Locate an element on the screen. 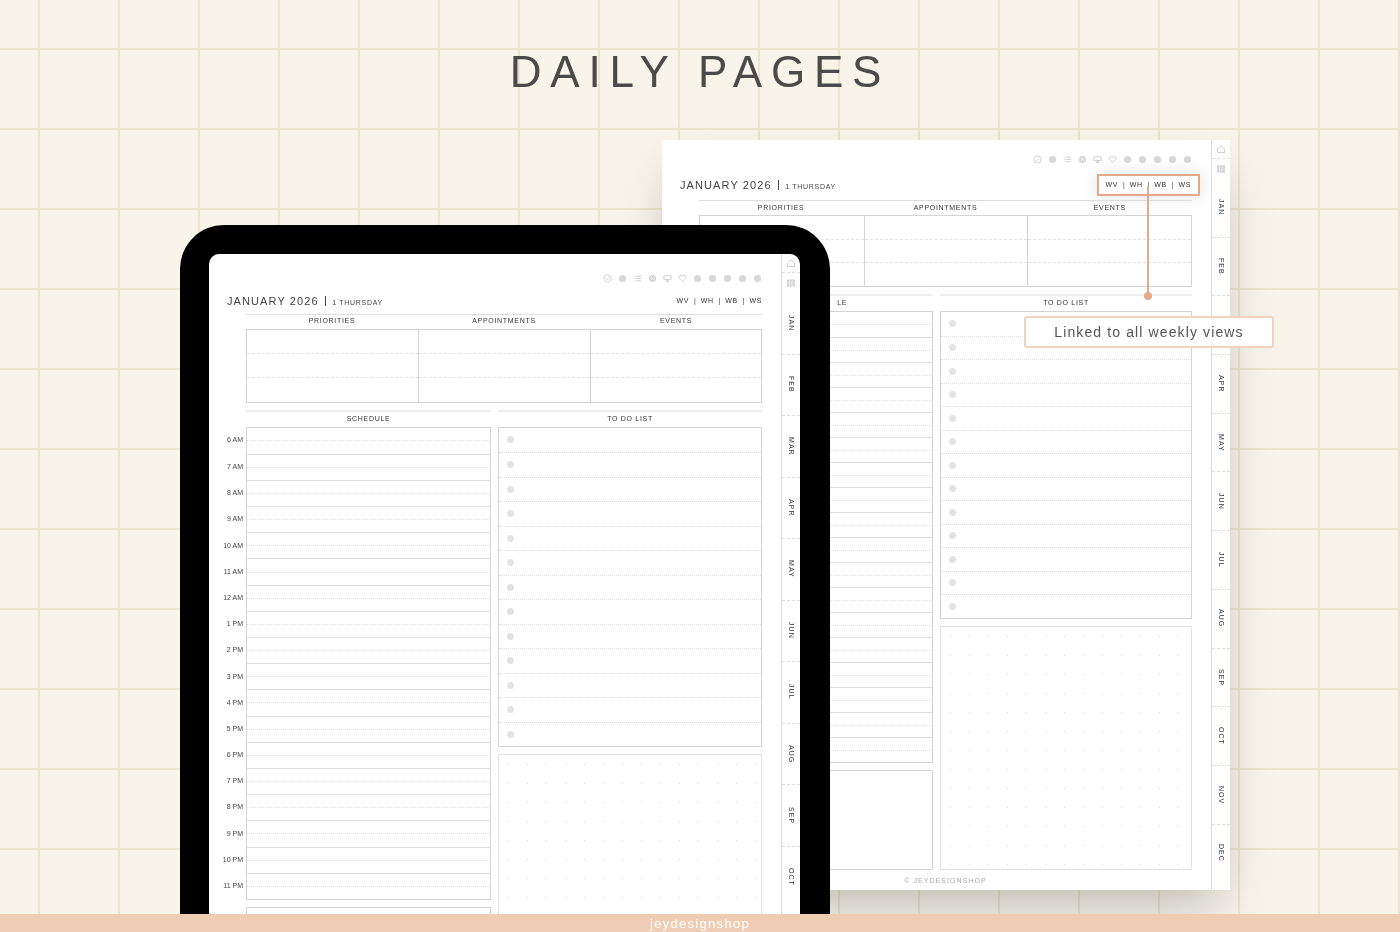 This screenshot has width=1400, height=932. brand-footer: jeydesignshop is located at coordinates (700, 923).